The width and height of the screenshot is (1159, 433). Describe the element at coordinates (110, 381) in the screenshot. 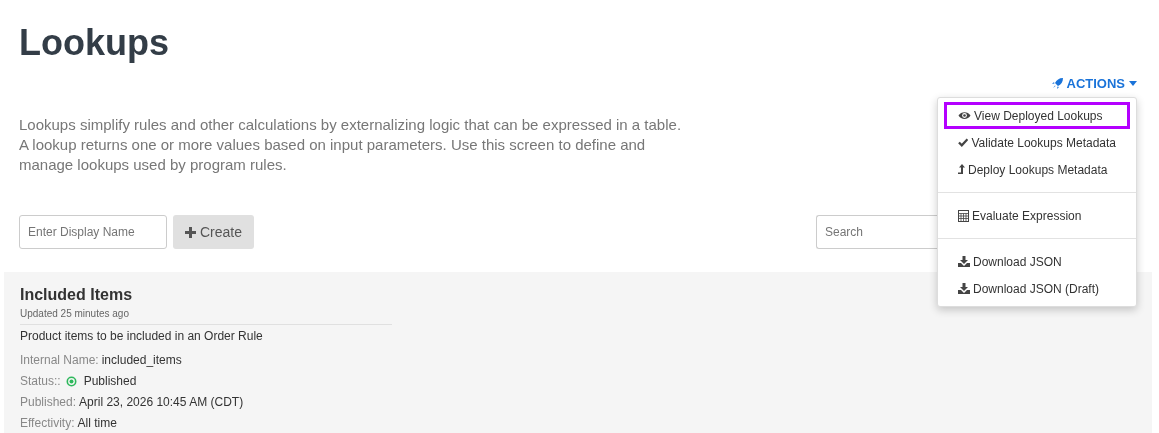

I see `field-value: Published` at that location.